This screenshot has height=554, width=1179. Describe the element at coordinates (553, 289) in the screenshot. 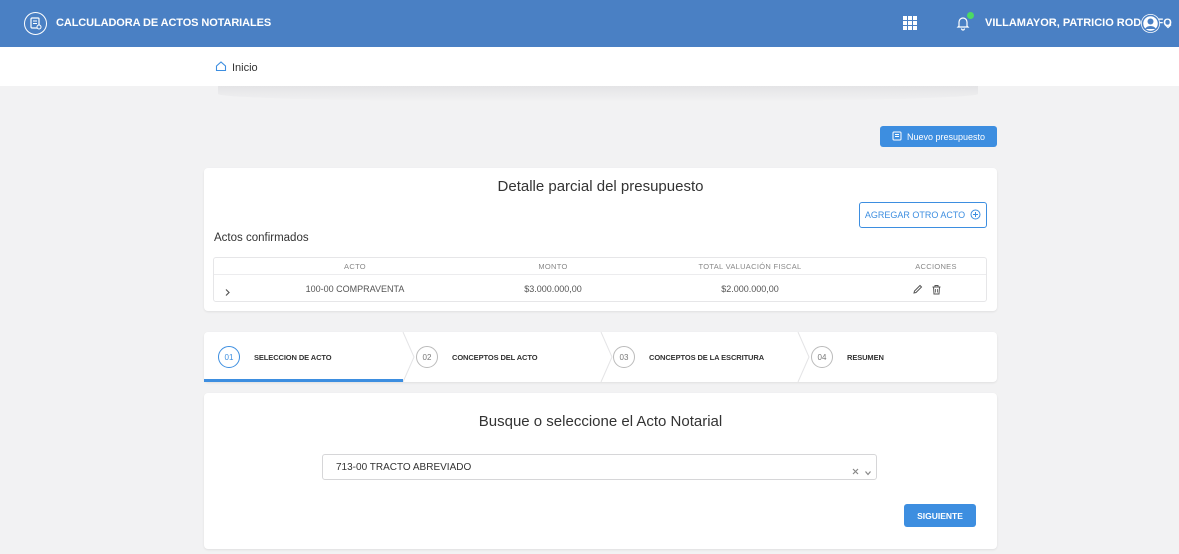

I see `cell-monto: $3.000.000,00` at that location.